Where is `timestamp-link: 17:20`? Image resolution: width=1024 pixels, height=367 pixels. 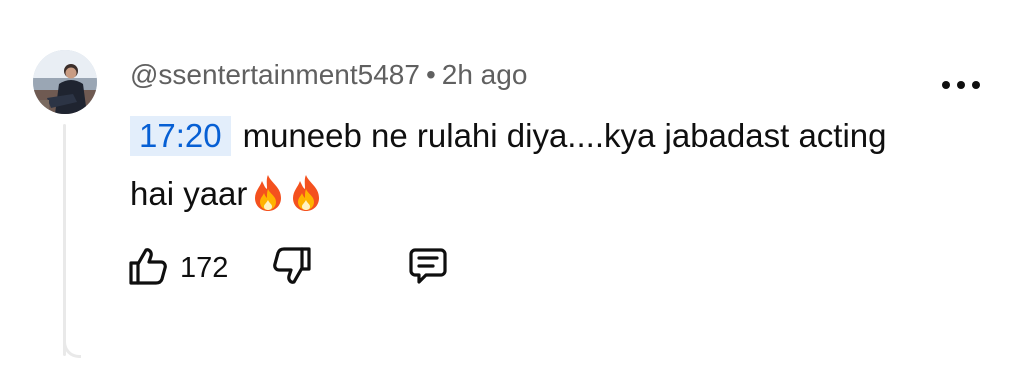 timestamp-link: 17:20 is located at coordinates (180, 136).